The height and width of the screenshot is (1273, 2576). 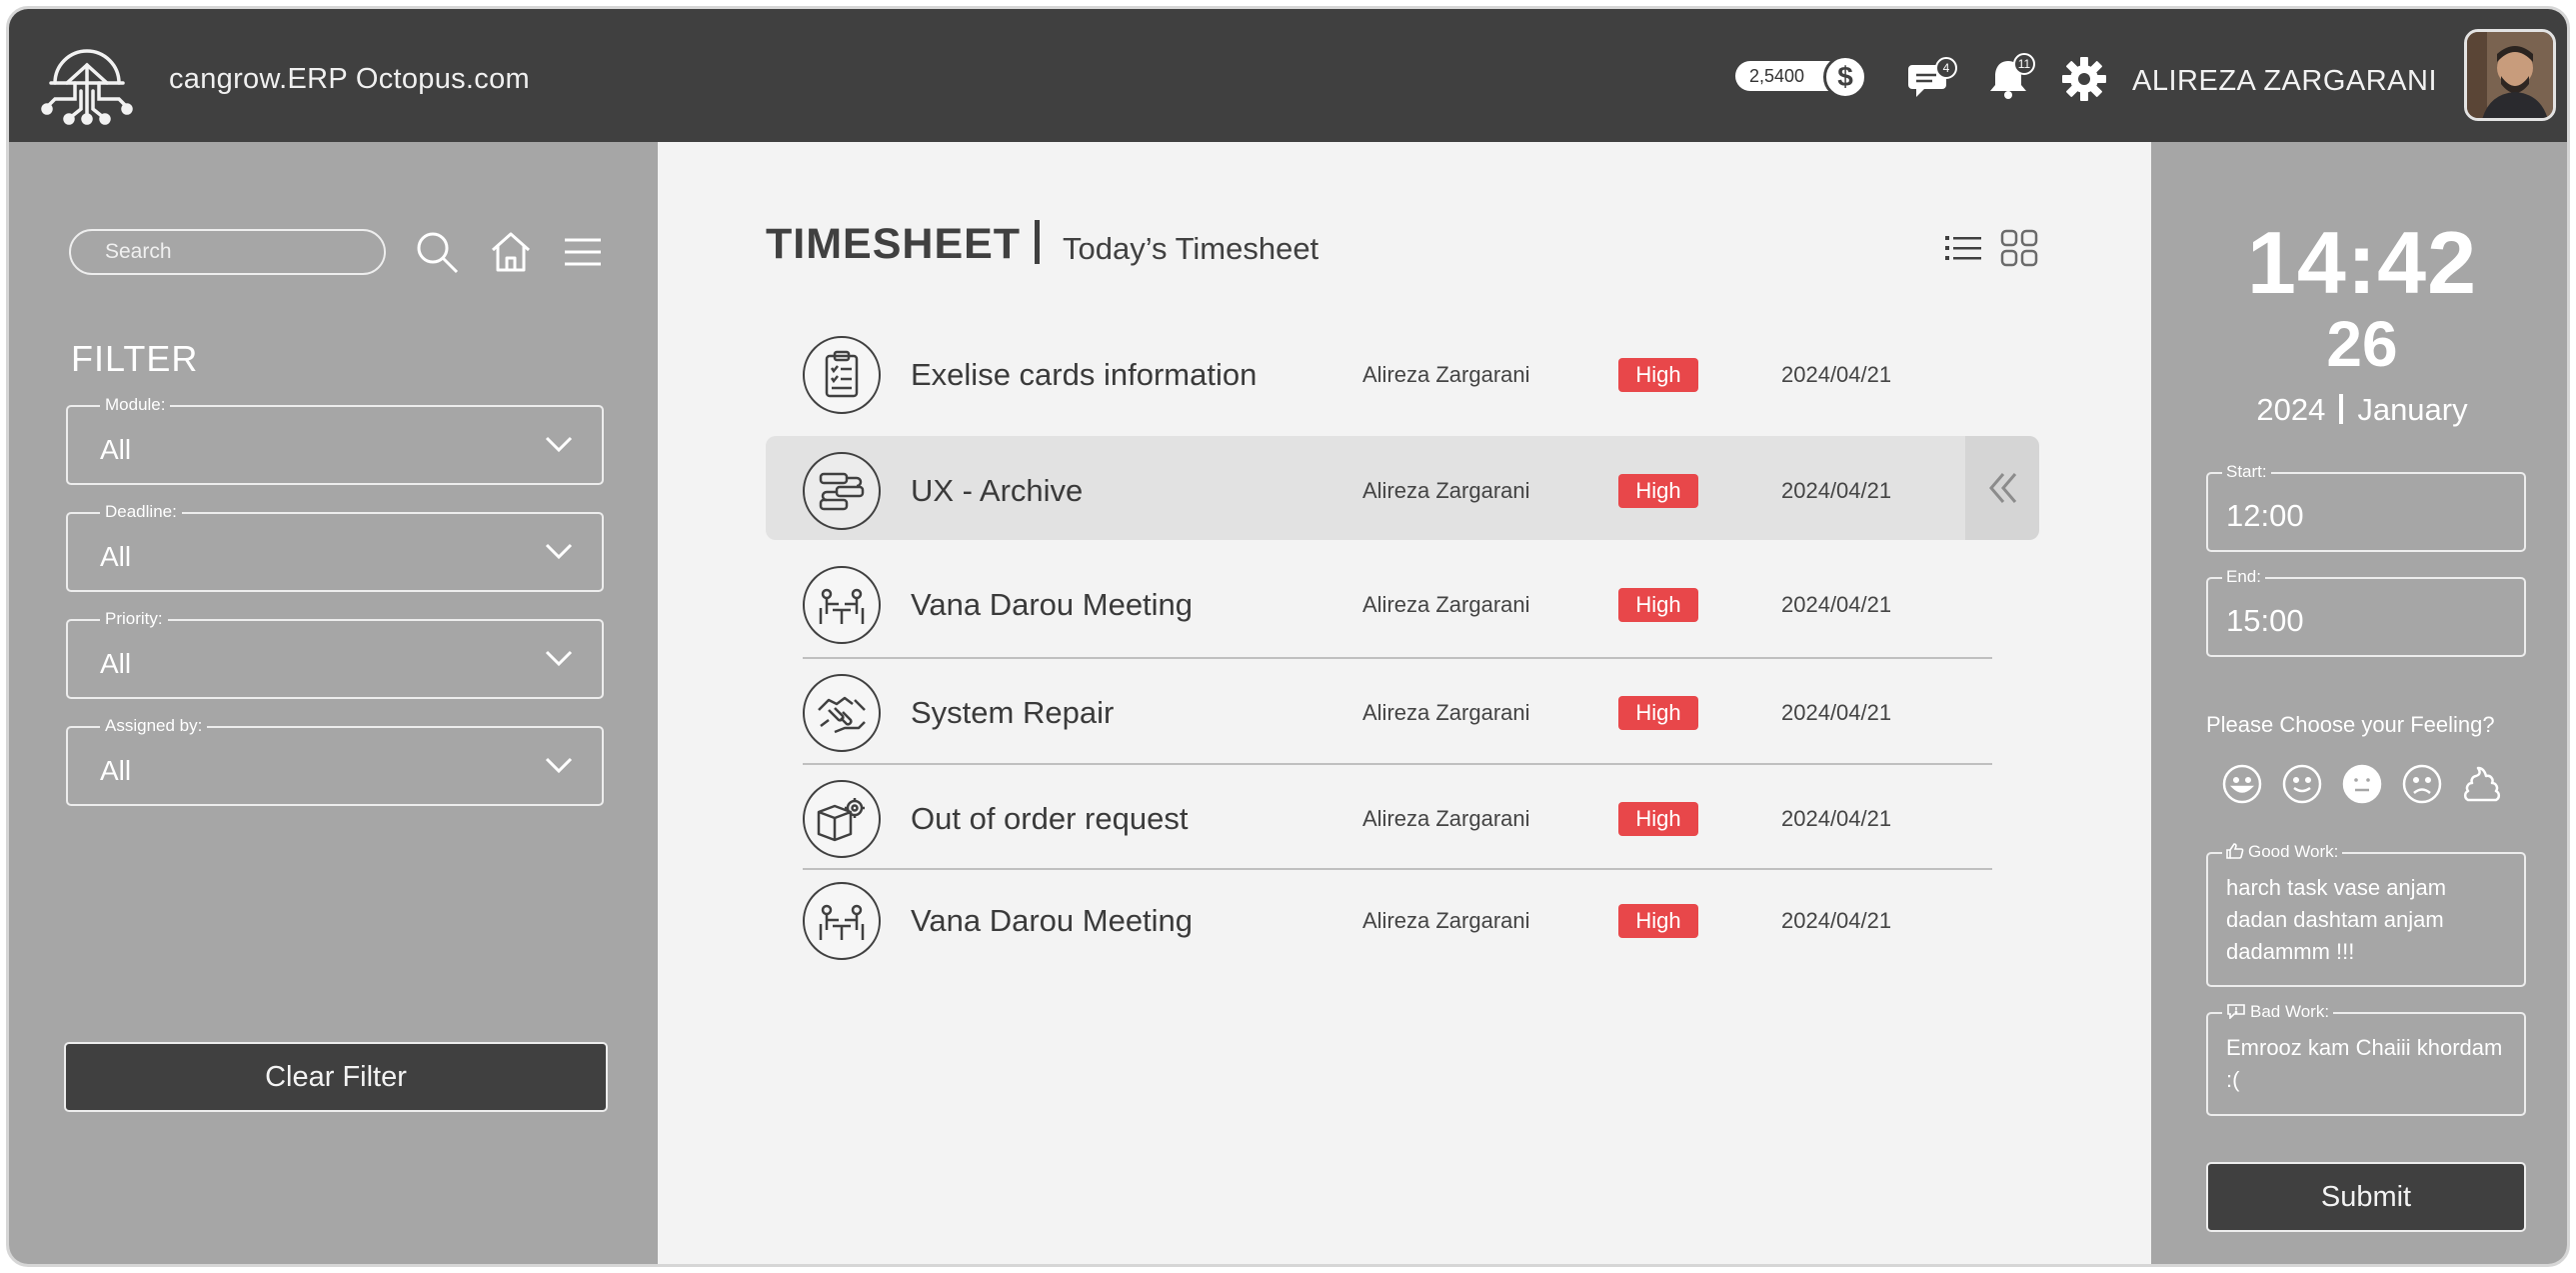 What do you see at coordinates (335, 761) in the screenshot?
I see `assigned-by-filter-select: Assigned by: All` at bounding box center [335, 761].